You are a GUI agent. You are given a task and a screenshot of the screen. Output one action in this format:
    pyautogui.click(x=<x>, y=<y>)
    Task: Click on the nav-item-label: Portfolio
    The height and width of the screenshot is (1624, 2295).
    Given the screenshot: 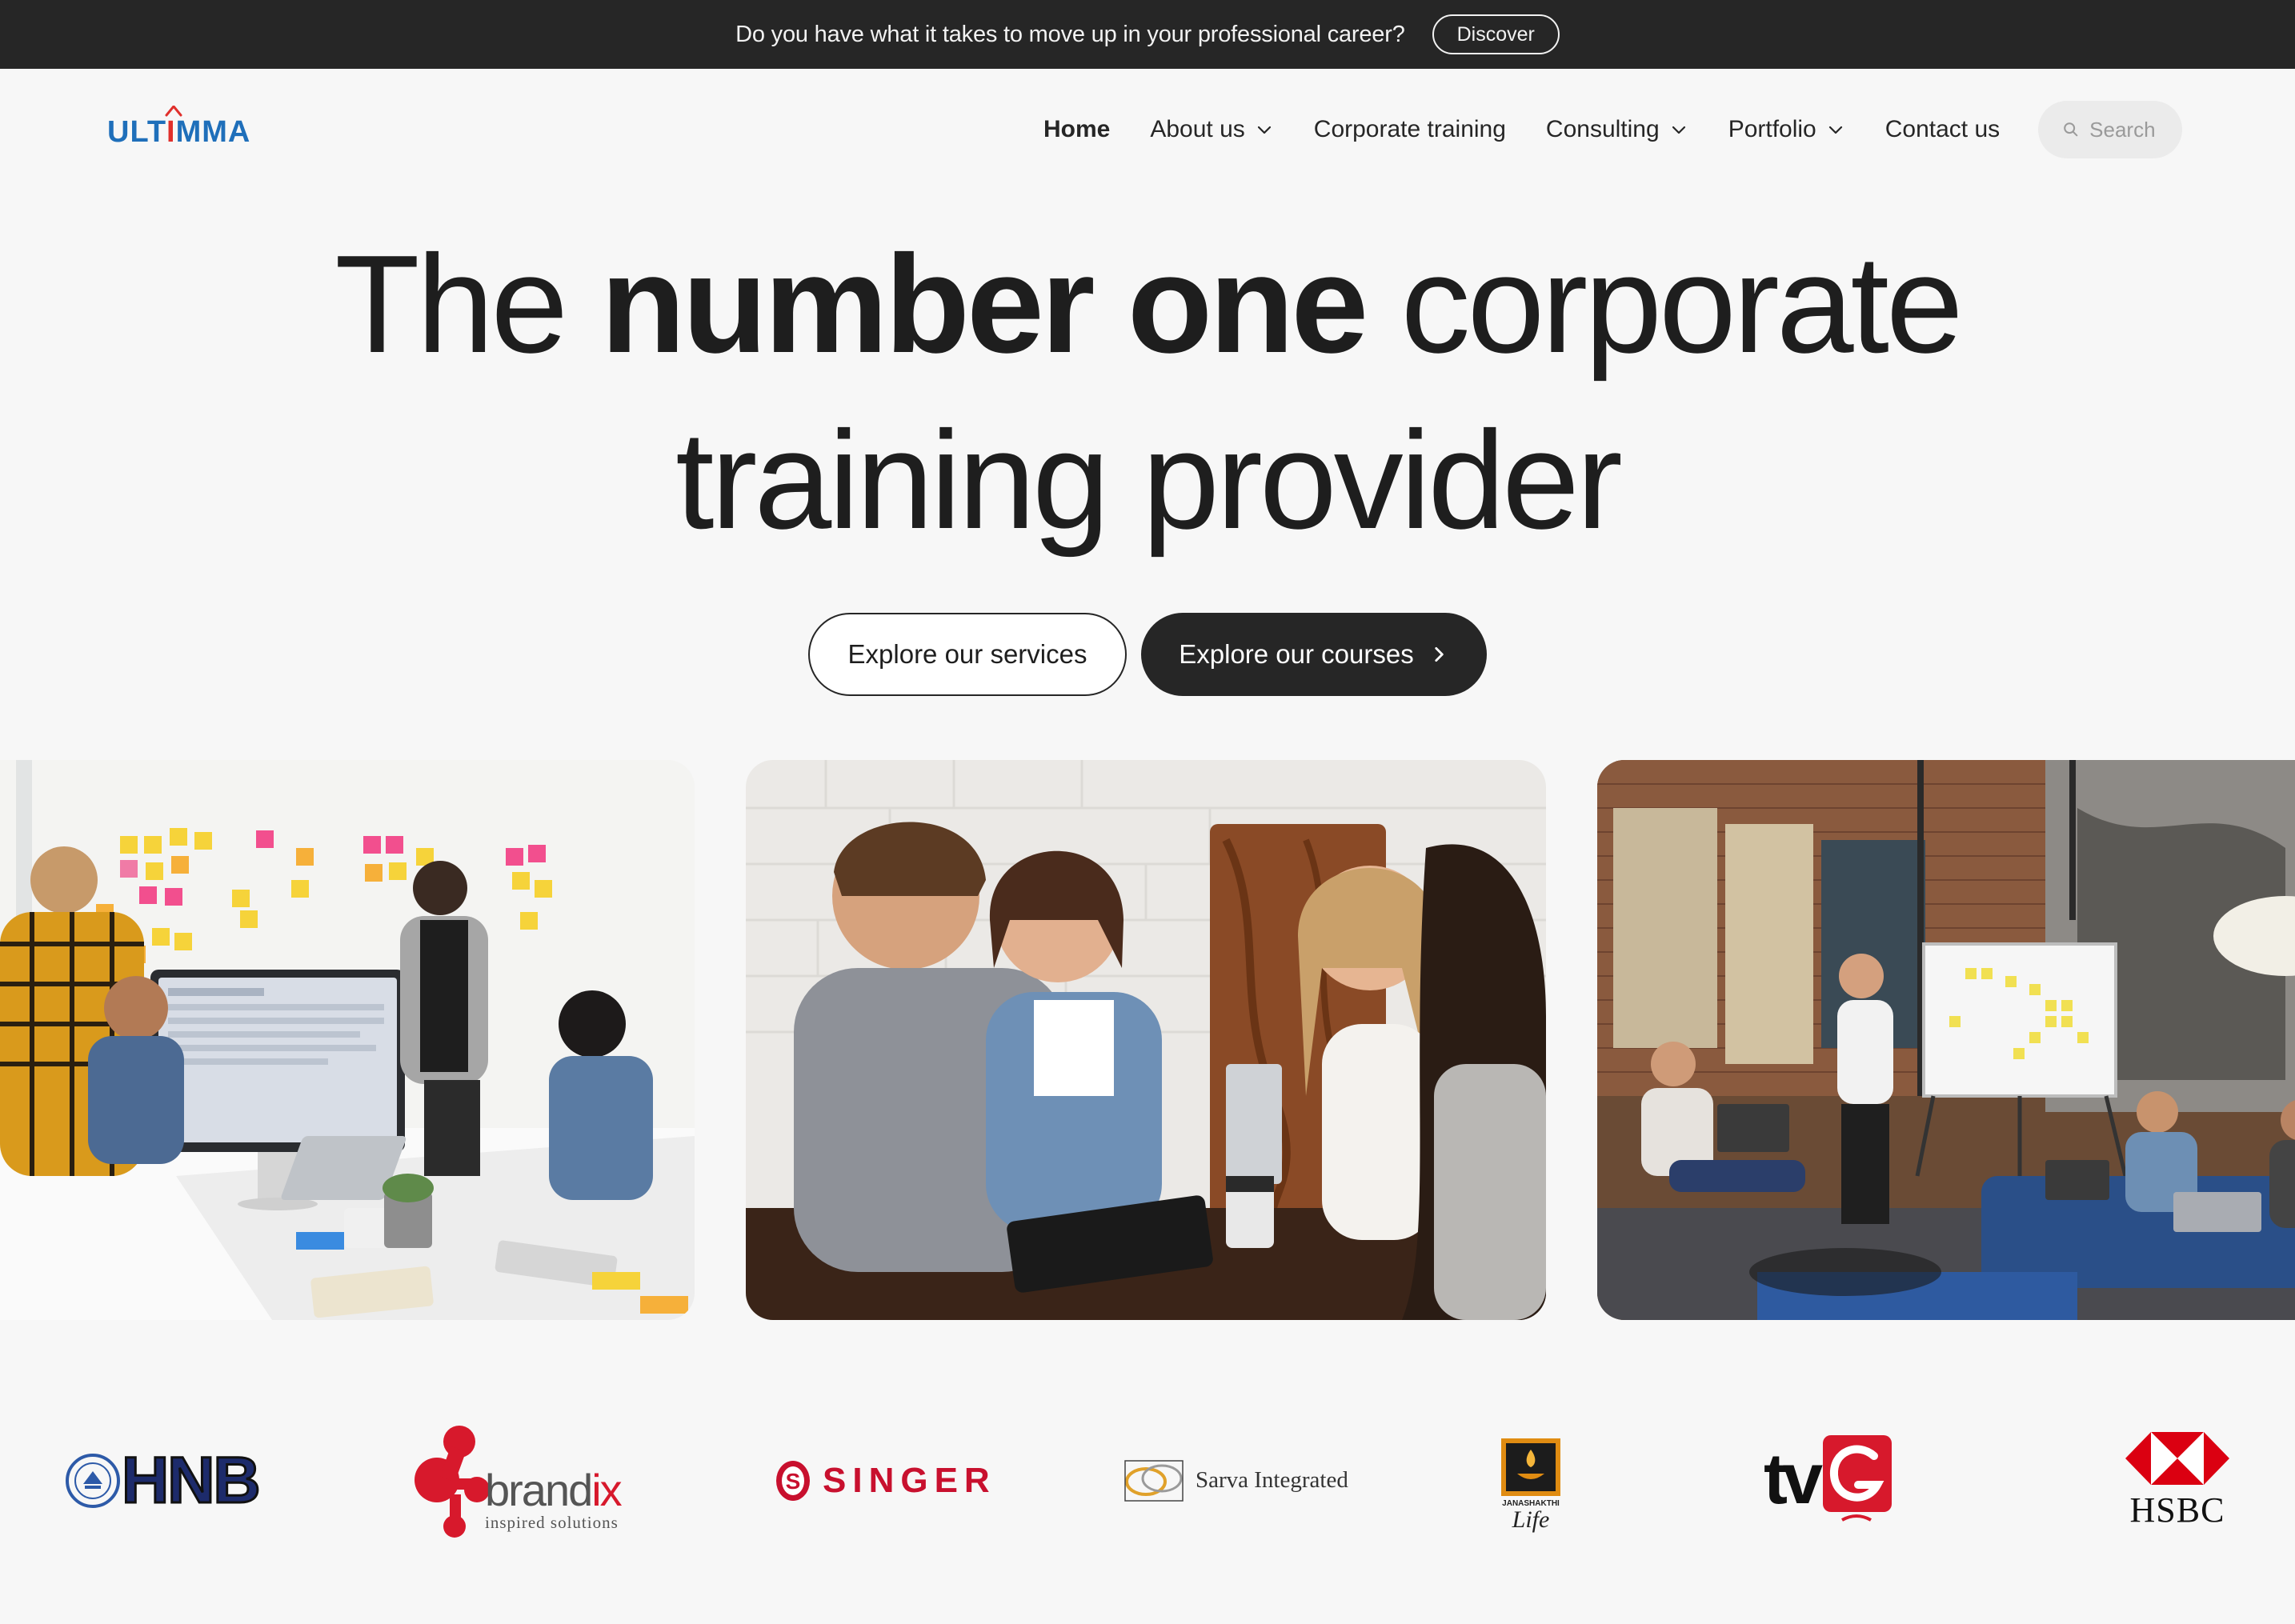 What is the action you would take?
    pyautogui.click(x=1772, y=129)
    